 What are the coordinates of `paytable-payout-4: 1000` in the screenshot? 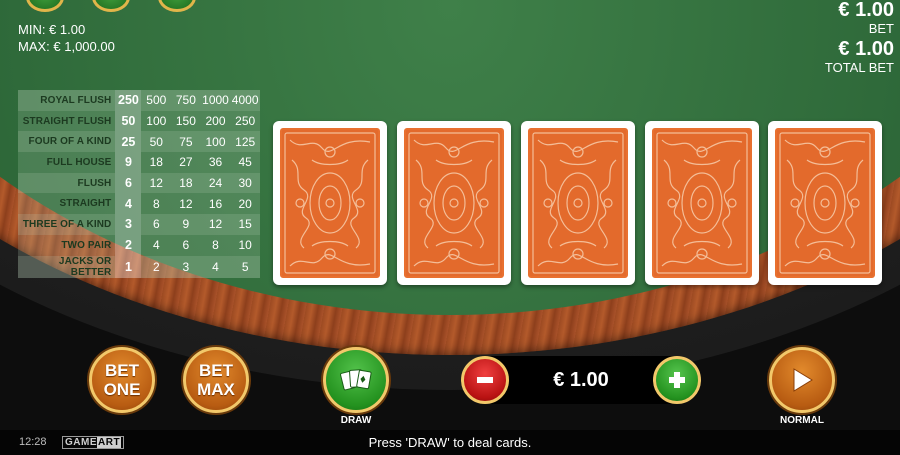 It's located at (215, 100).